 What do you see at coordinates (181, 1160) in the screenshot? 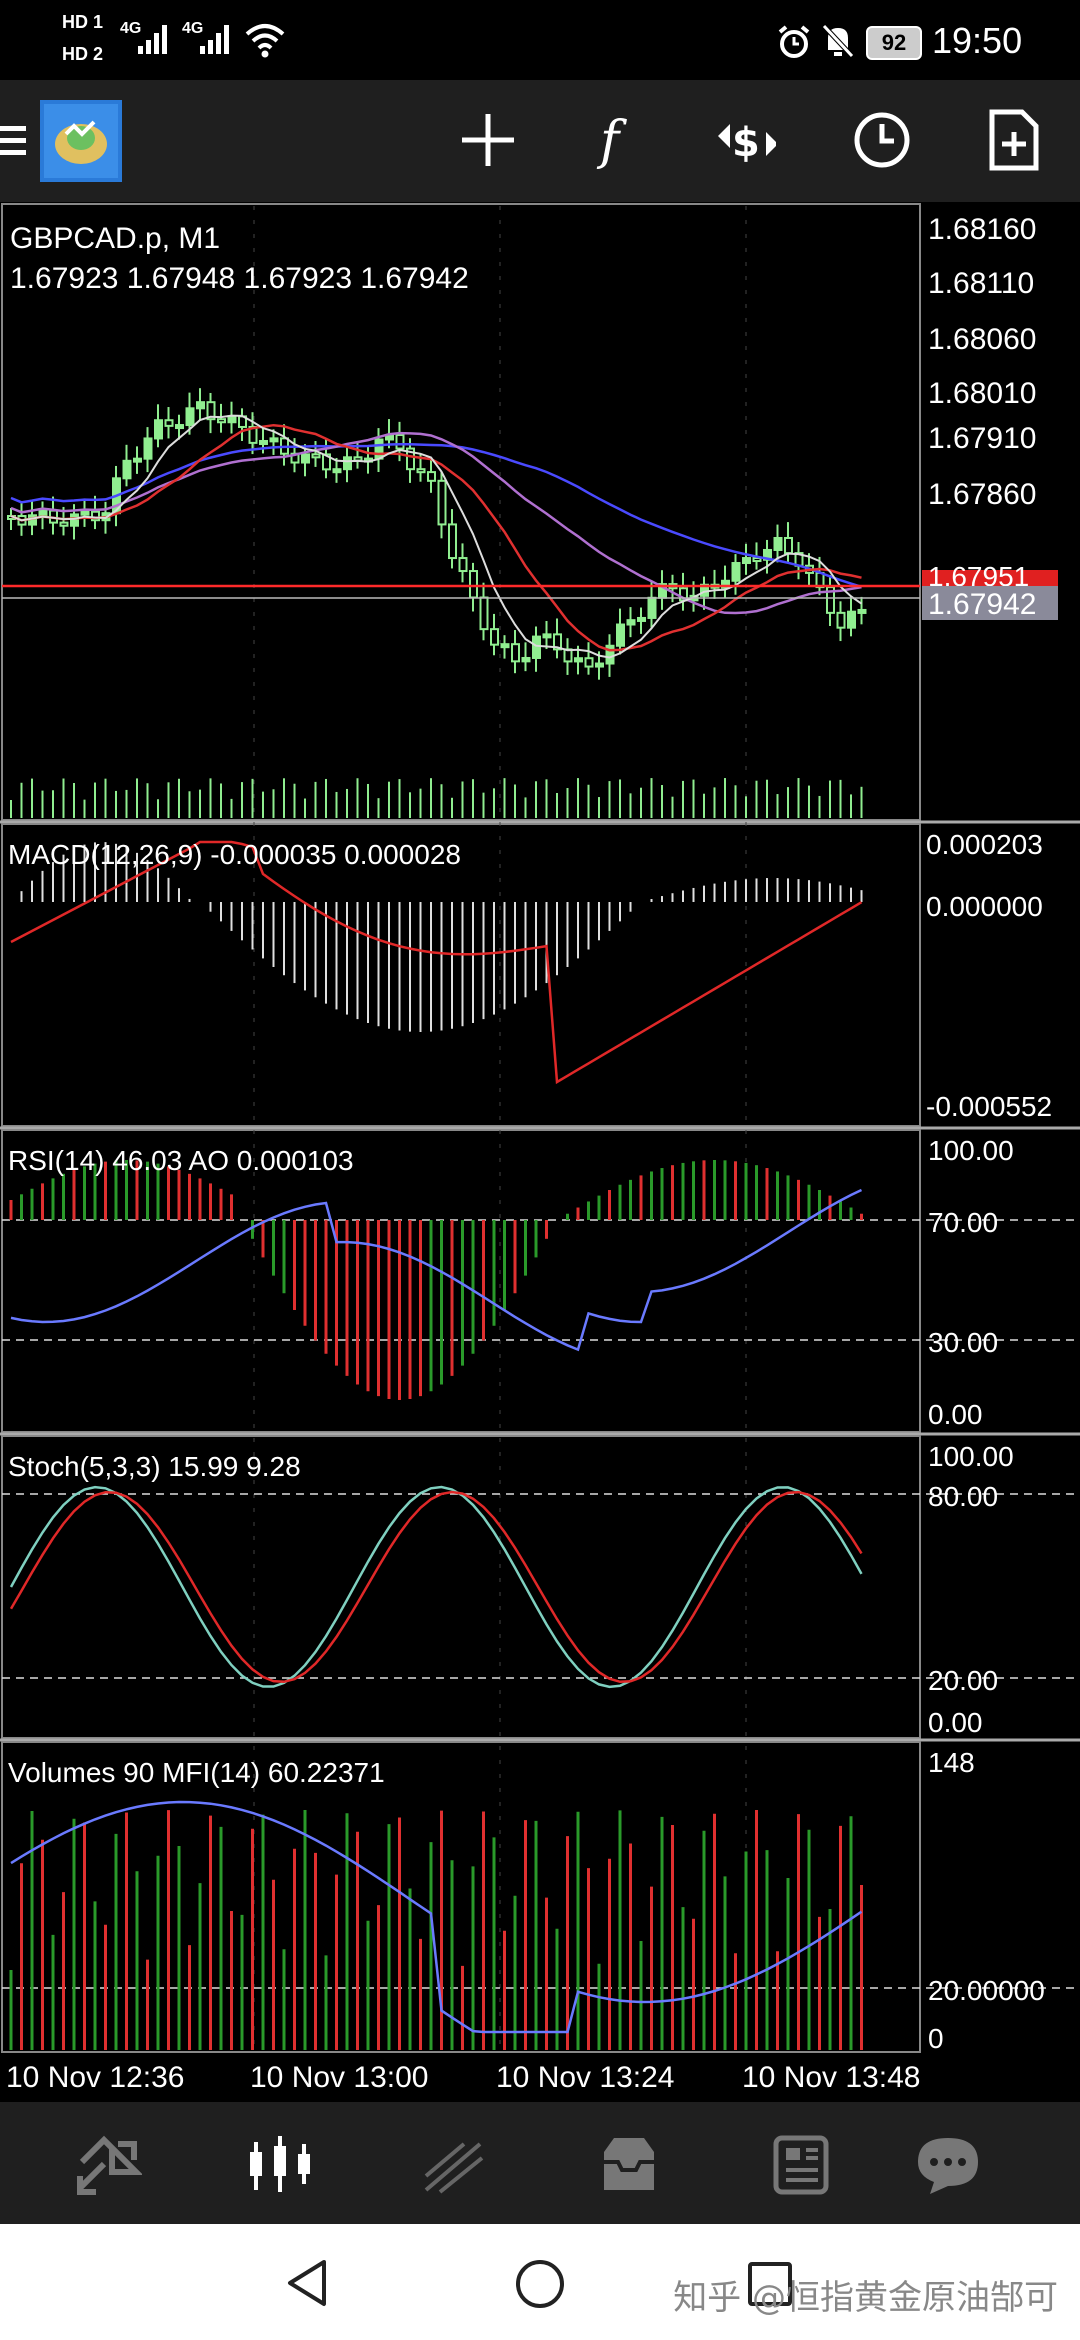
I see `rsi-label: RSI(14) 46.03 AO 0.000103` at bounding box center [181, 1160].